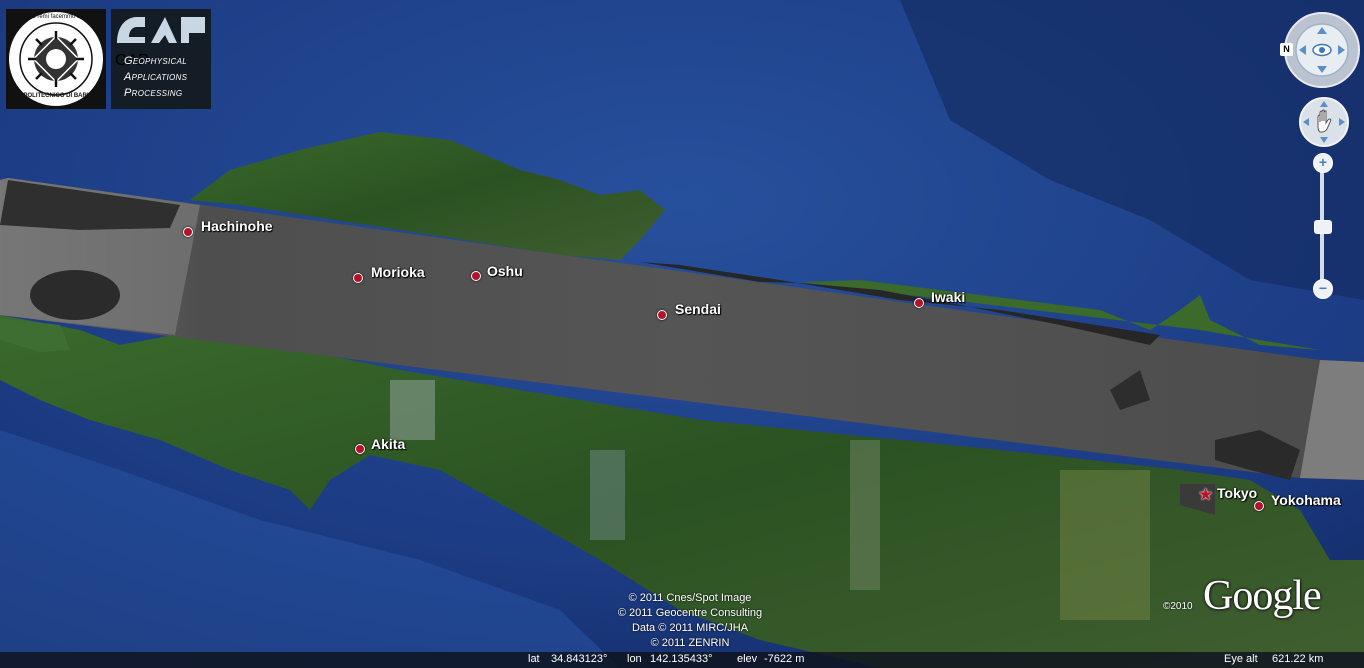 The height and width of the screenshot is (668, 1364). I want to click on gap-mountain-icon, so click(161, 30).